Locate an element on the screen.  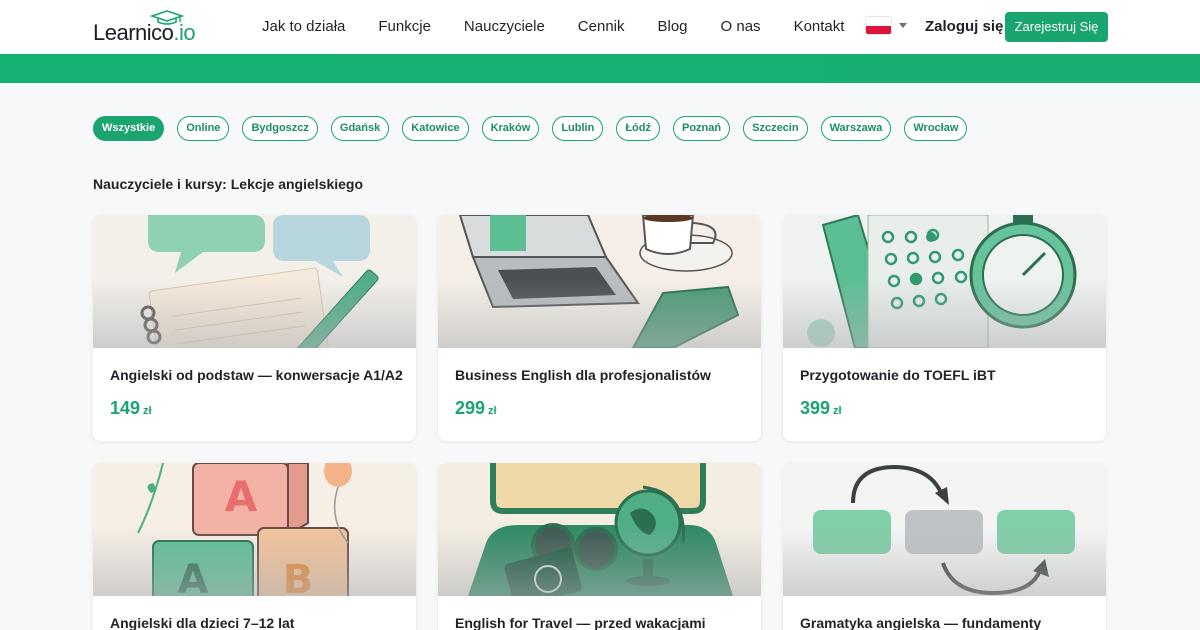
course-price: 299 zł is located at coordinates (476, 408).